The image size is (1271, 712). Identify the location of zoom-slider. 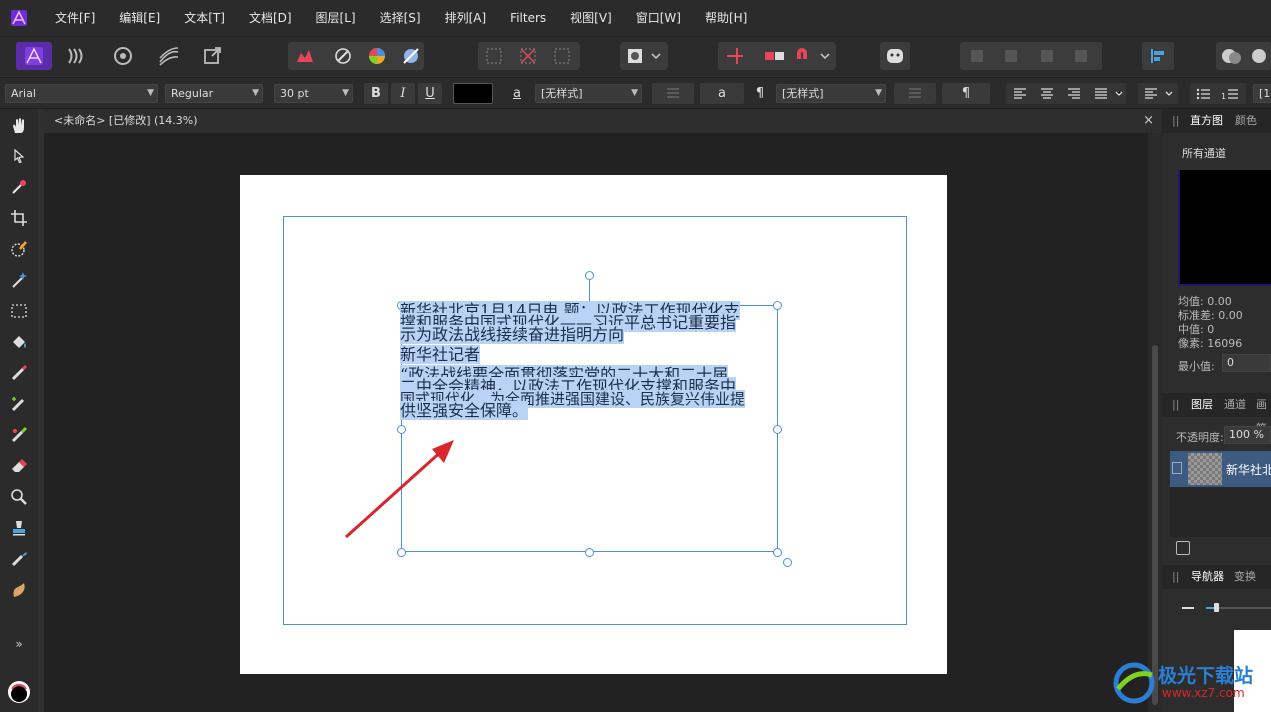
(1238, 608).